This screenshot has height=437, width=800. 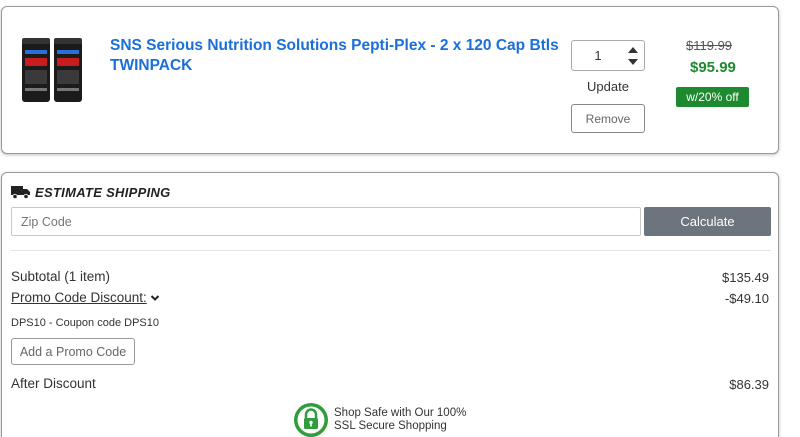 What do you see at coordinates (633, 50) in the screenshot?
I see `spinner-up-icon` at bounding box center [633, 50].